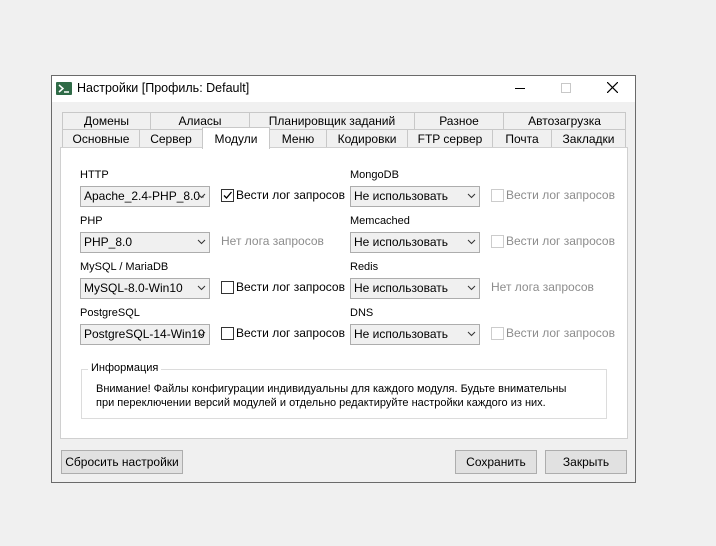 Image resolution: width=716 pixels, height=546 pixels. I want to click on php-label: PHP, so click(91, 221).